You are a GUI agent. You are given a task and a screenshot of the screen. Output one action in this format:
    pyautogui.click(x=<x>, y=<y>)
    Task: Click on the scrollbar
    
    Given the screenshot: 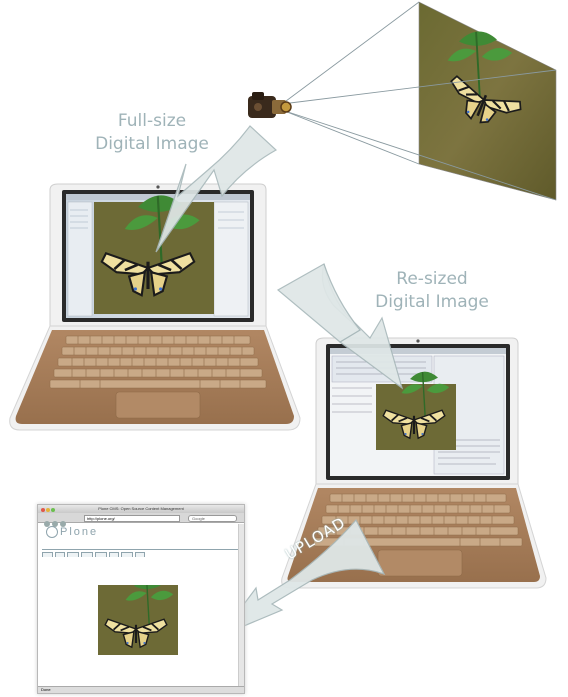 What is the action you would take?
    pyautogui.click(x=241, y=605)
    